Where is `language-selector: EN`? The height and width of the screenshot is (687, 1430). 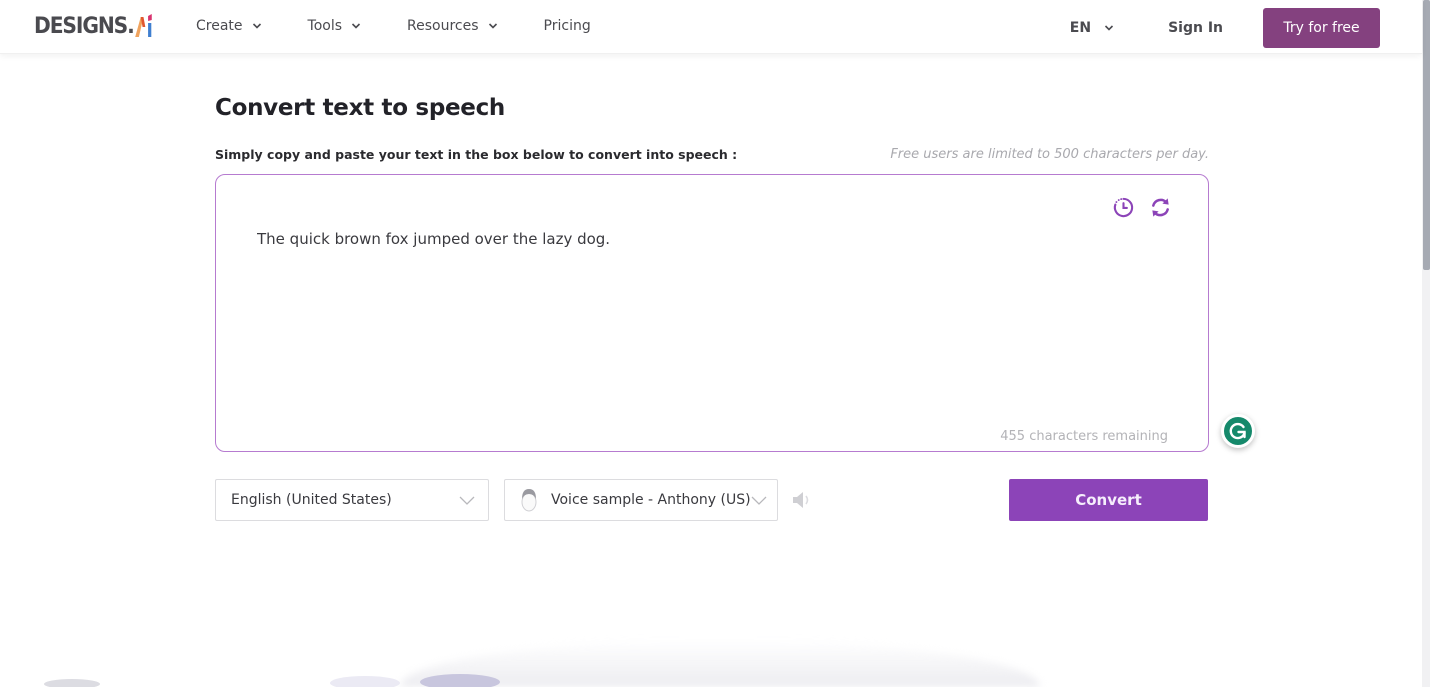
language-selector: EN is located at coordinates (1092, 28).